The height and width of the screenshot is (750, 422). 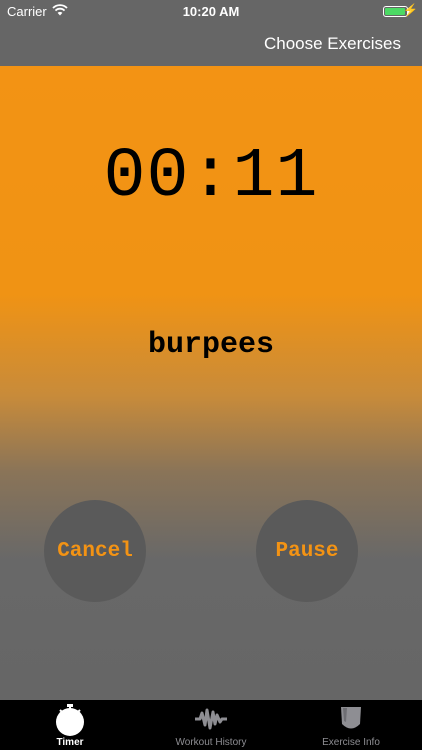 What do you see at coordinates (211, 177) in the screenshot?
I see `timer-display: 00:11` at bounding box center [211, 177].